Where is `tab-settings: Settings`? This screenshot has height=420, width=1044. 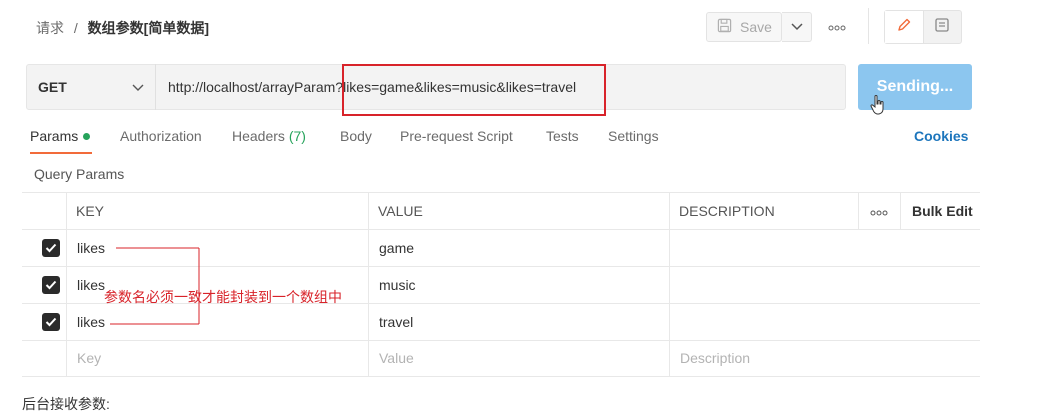
tab-settings: Settings is located at coordinates (633, 136).